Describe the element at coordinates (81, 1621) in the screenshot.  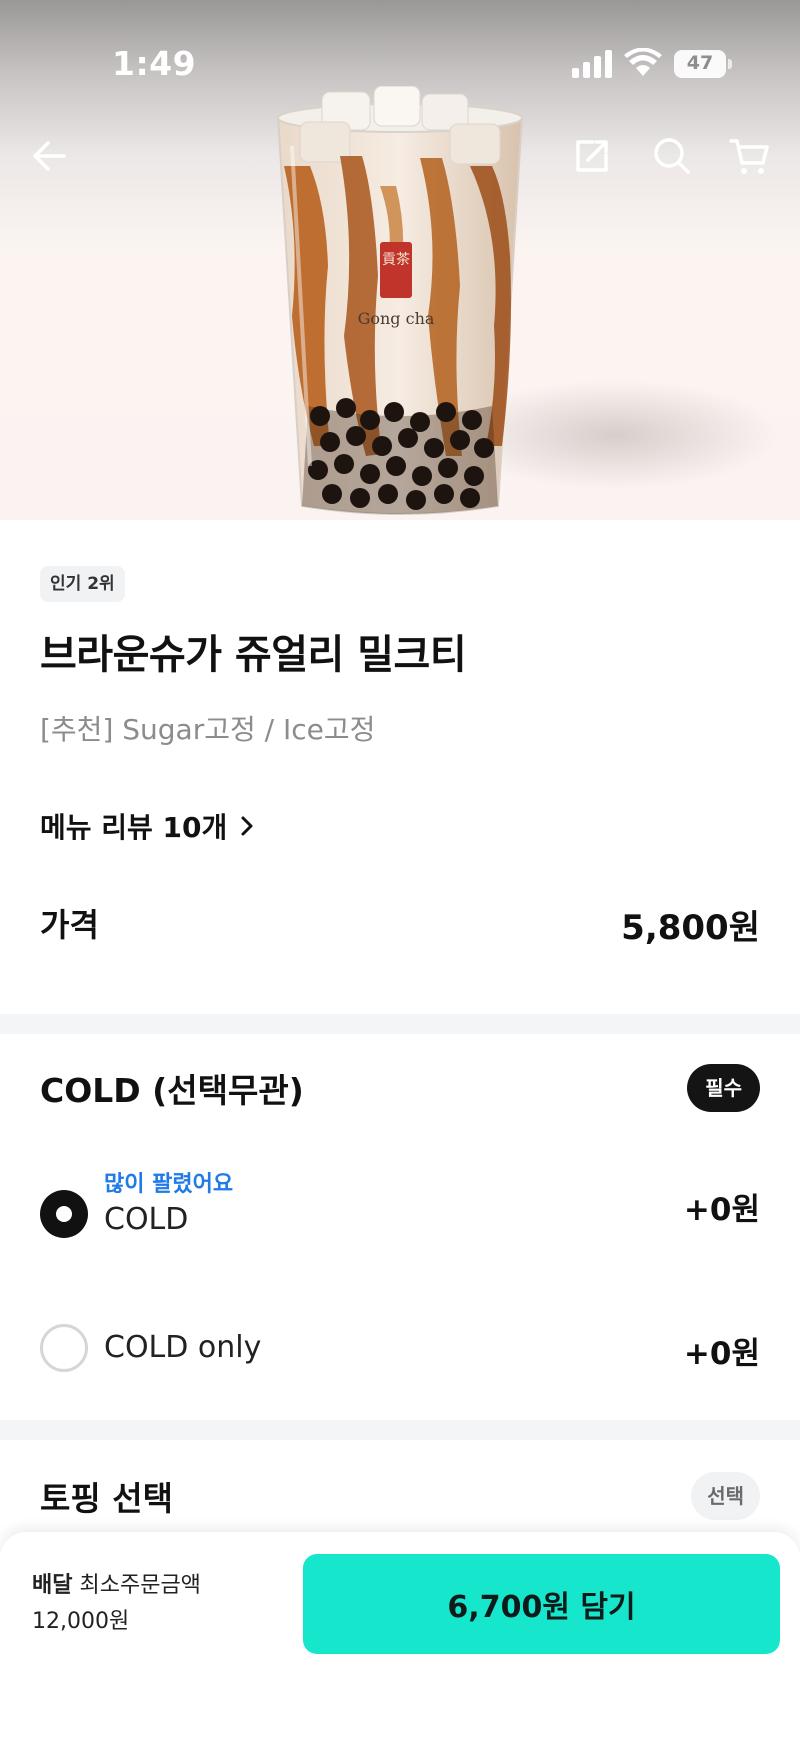
I see `min-order-amount: 12,000원` at that location.